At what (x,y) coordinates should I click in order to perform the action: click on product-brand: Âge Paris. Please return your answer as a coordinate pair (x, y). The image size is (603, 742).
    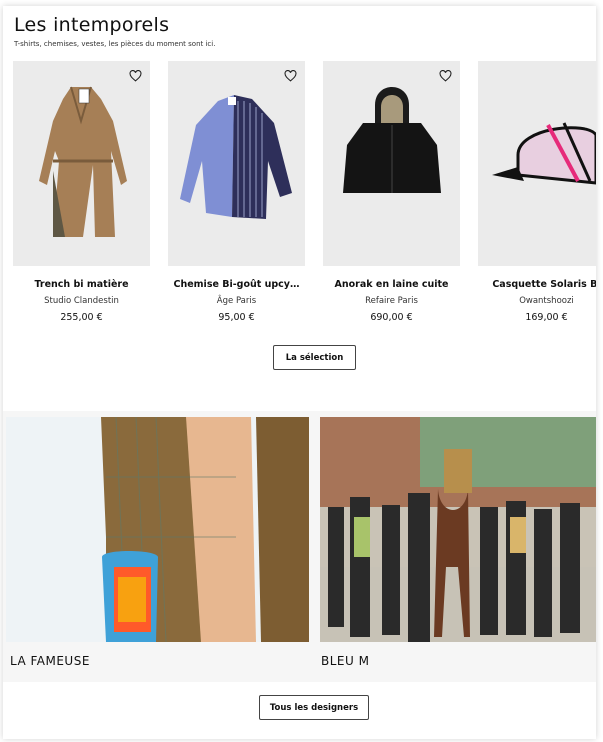
    Looking at the image, I should click on (236, 301).